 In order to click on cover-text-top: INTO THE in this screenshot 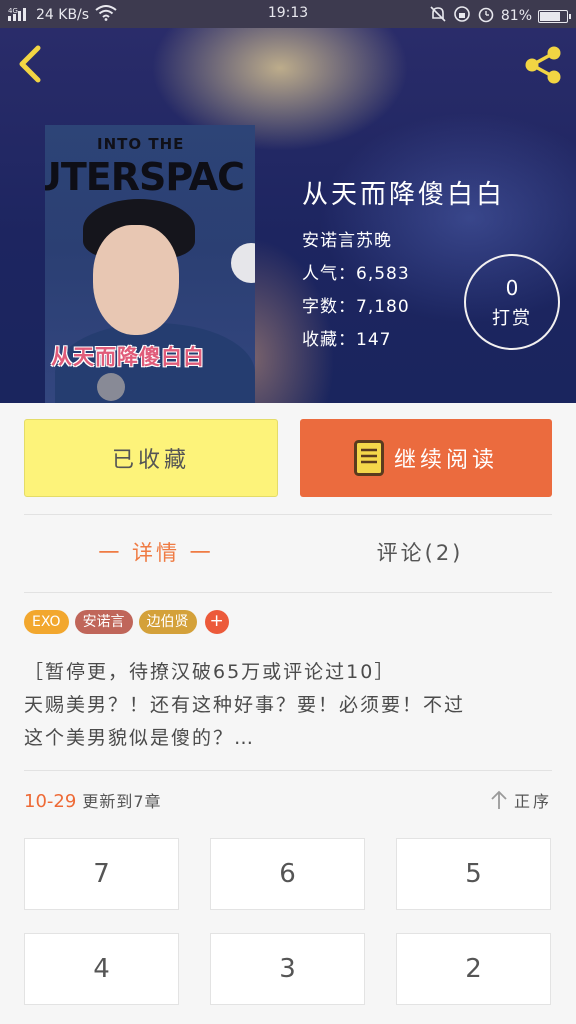, I will do `click(141, 144)`.